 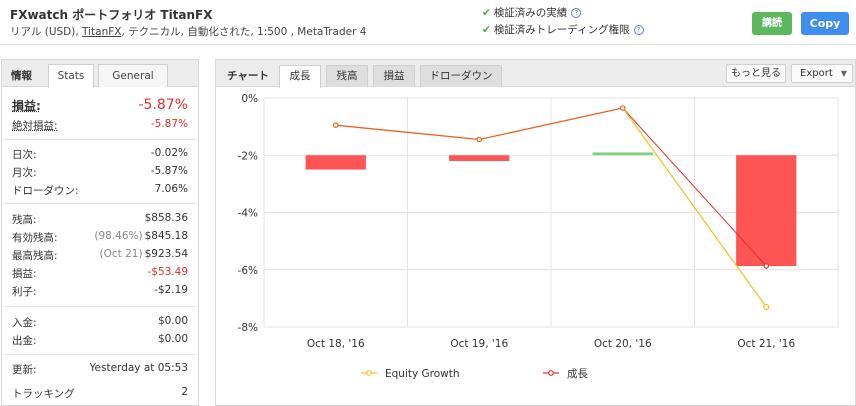 I want to click on updated-row: 更新: Yesterday at 05:53, so click(x=100, y=369).